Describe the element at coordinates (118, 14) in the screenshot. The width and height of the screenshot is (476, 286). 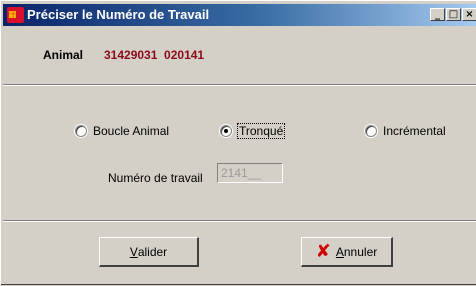
I see `window-title: Préciser le Numéro de Travail` at that location.